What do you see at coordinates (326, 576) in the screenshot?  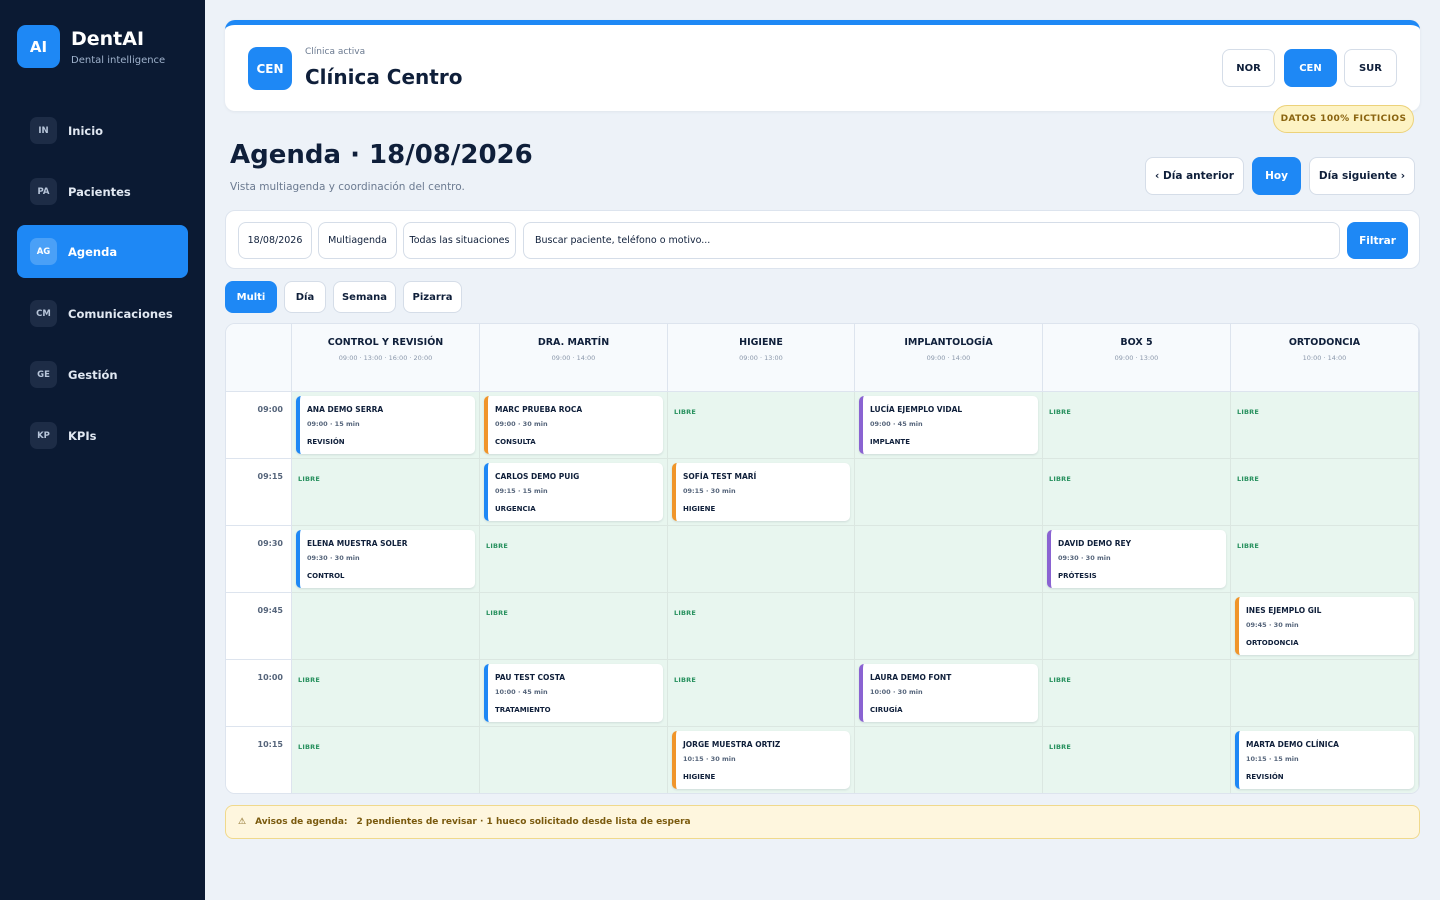 I see `appointment-type: CONTROL` at bounding box center [326, 576].